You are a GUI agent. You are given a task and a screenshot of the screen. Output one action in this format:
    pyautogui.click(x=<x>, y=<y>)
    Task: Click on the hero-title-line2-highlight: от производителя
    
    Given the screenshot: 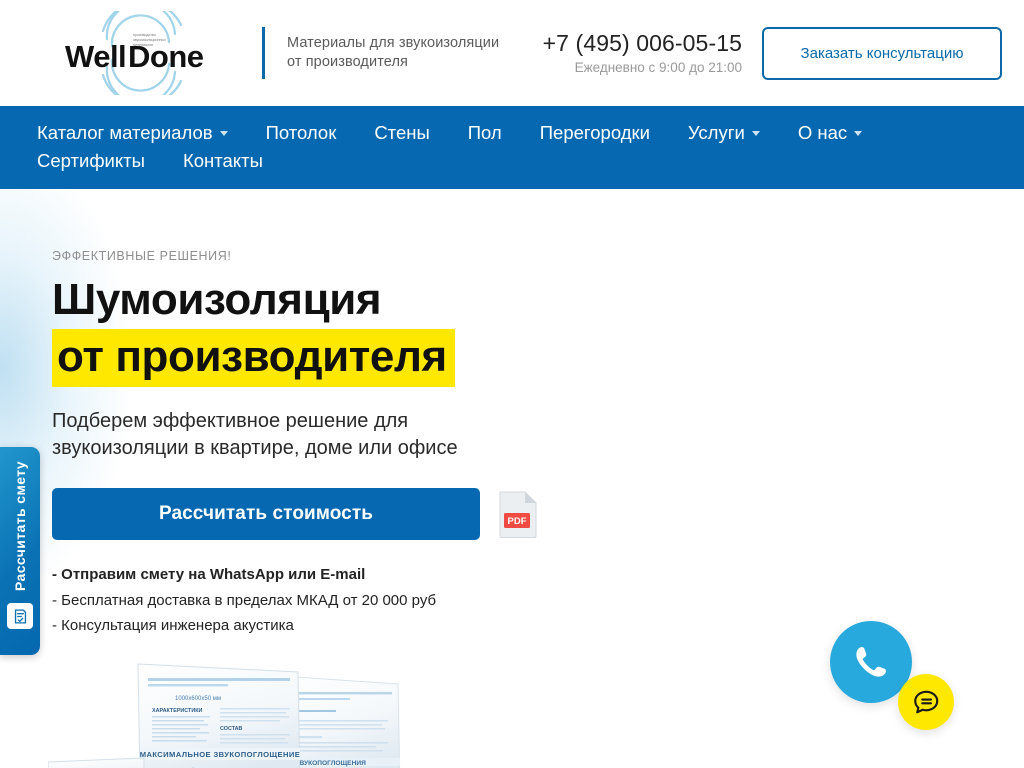 What is the action you would take?
    pyautogui.click(x=253, y=358)
    